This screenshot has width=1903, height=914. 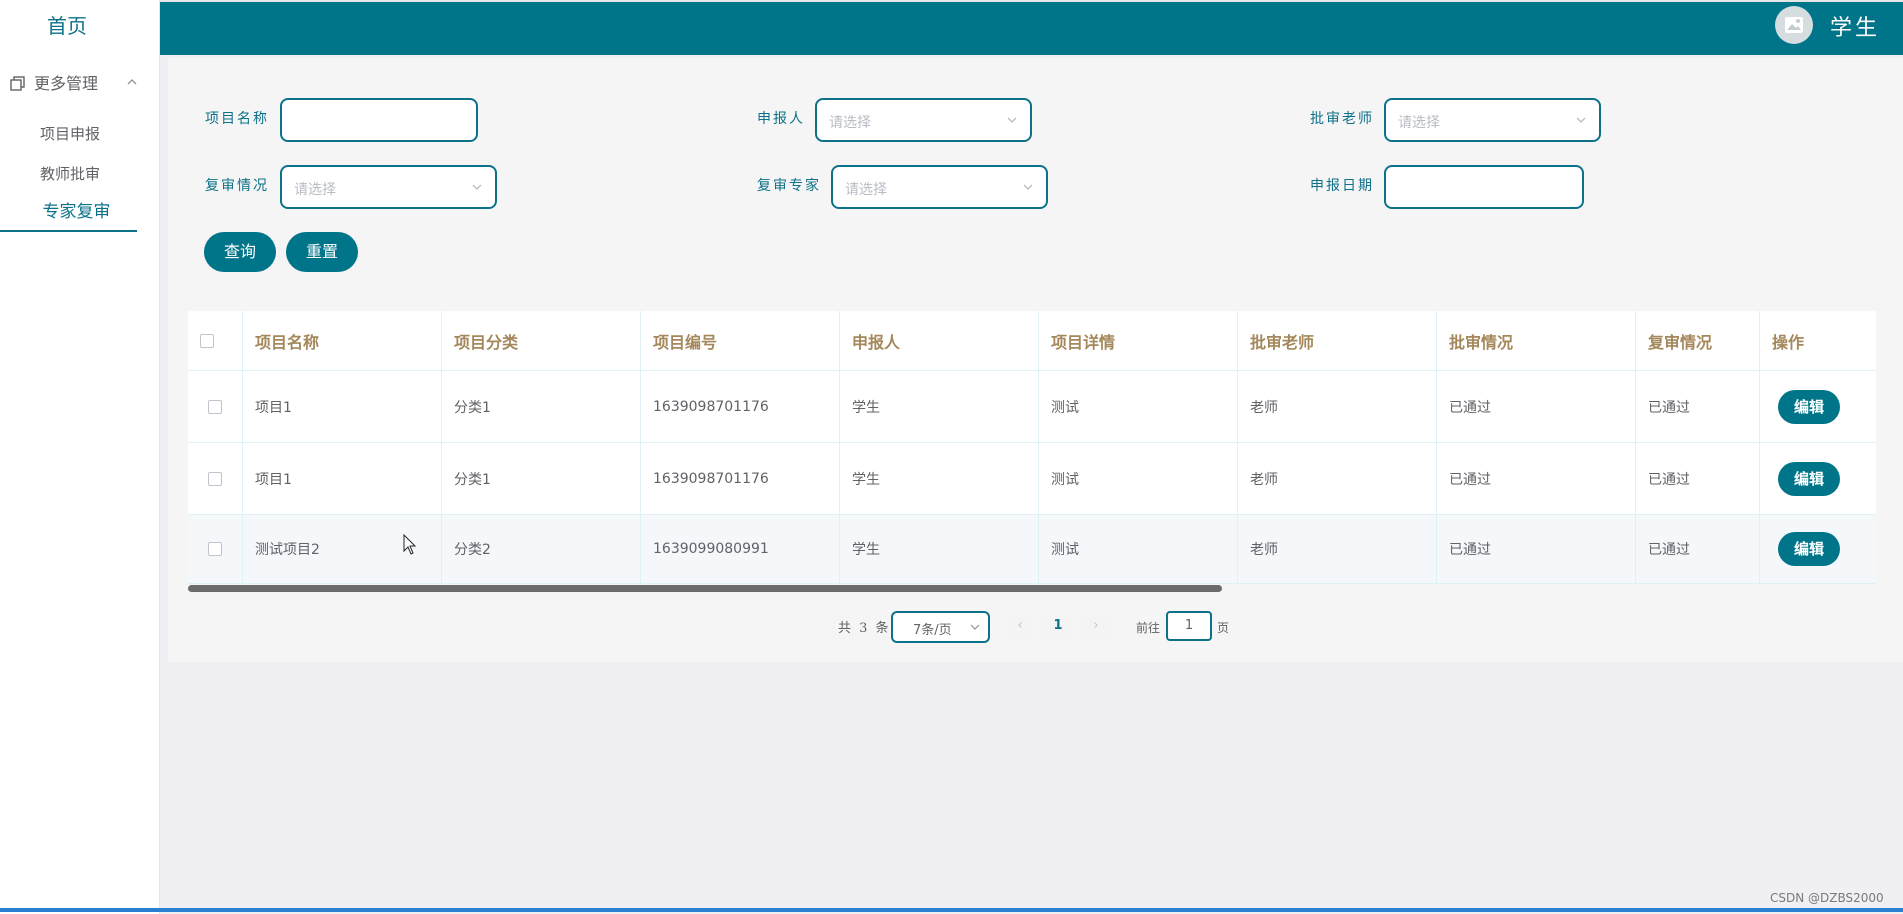 I want to click on applicant-label: 申报人, so click(x=781, y=119).